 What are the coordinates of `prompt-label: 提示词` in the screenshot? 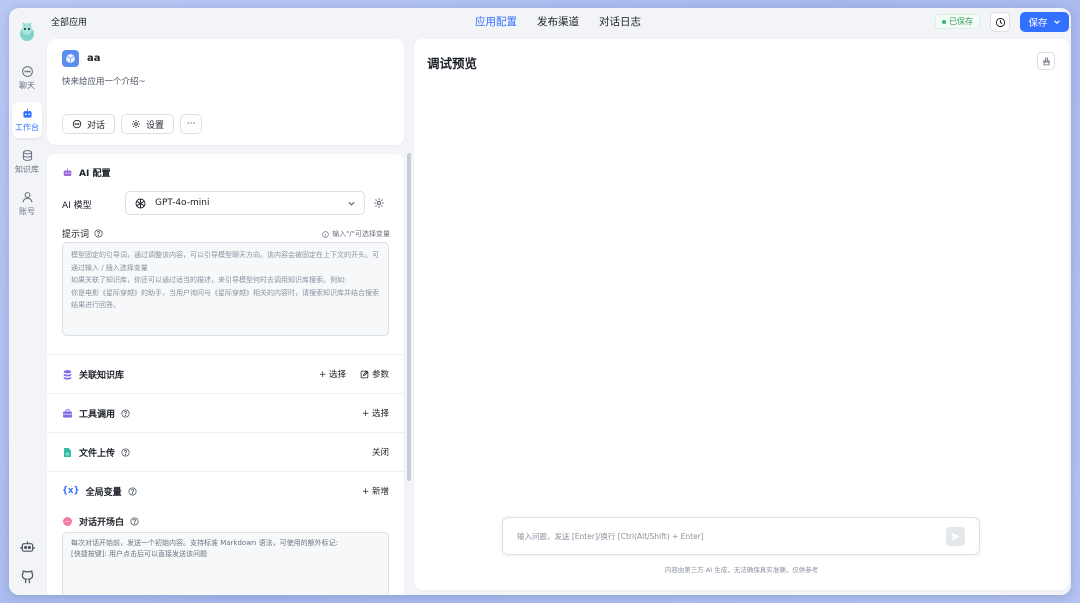 It's located at (76, 235).